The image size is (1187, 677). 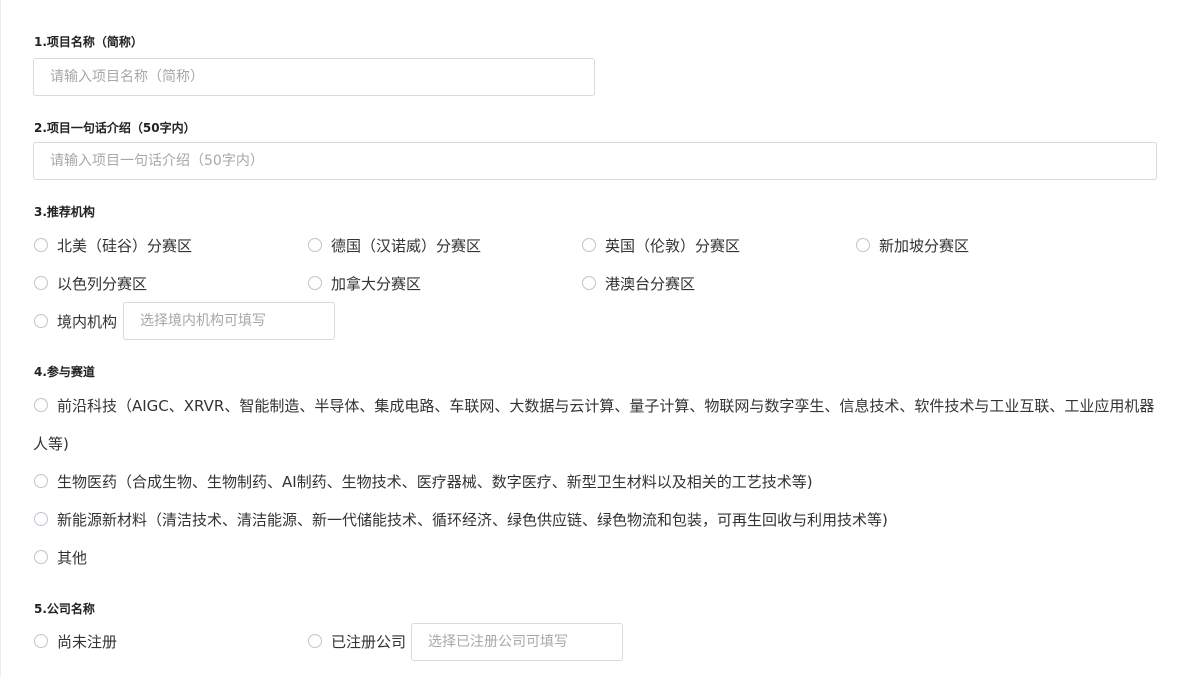 I want to click on recommend-org-label: 3.推荐机构, so click(x=64, y=212).